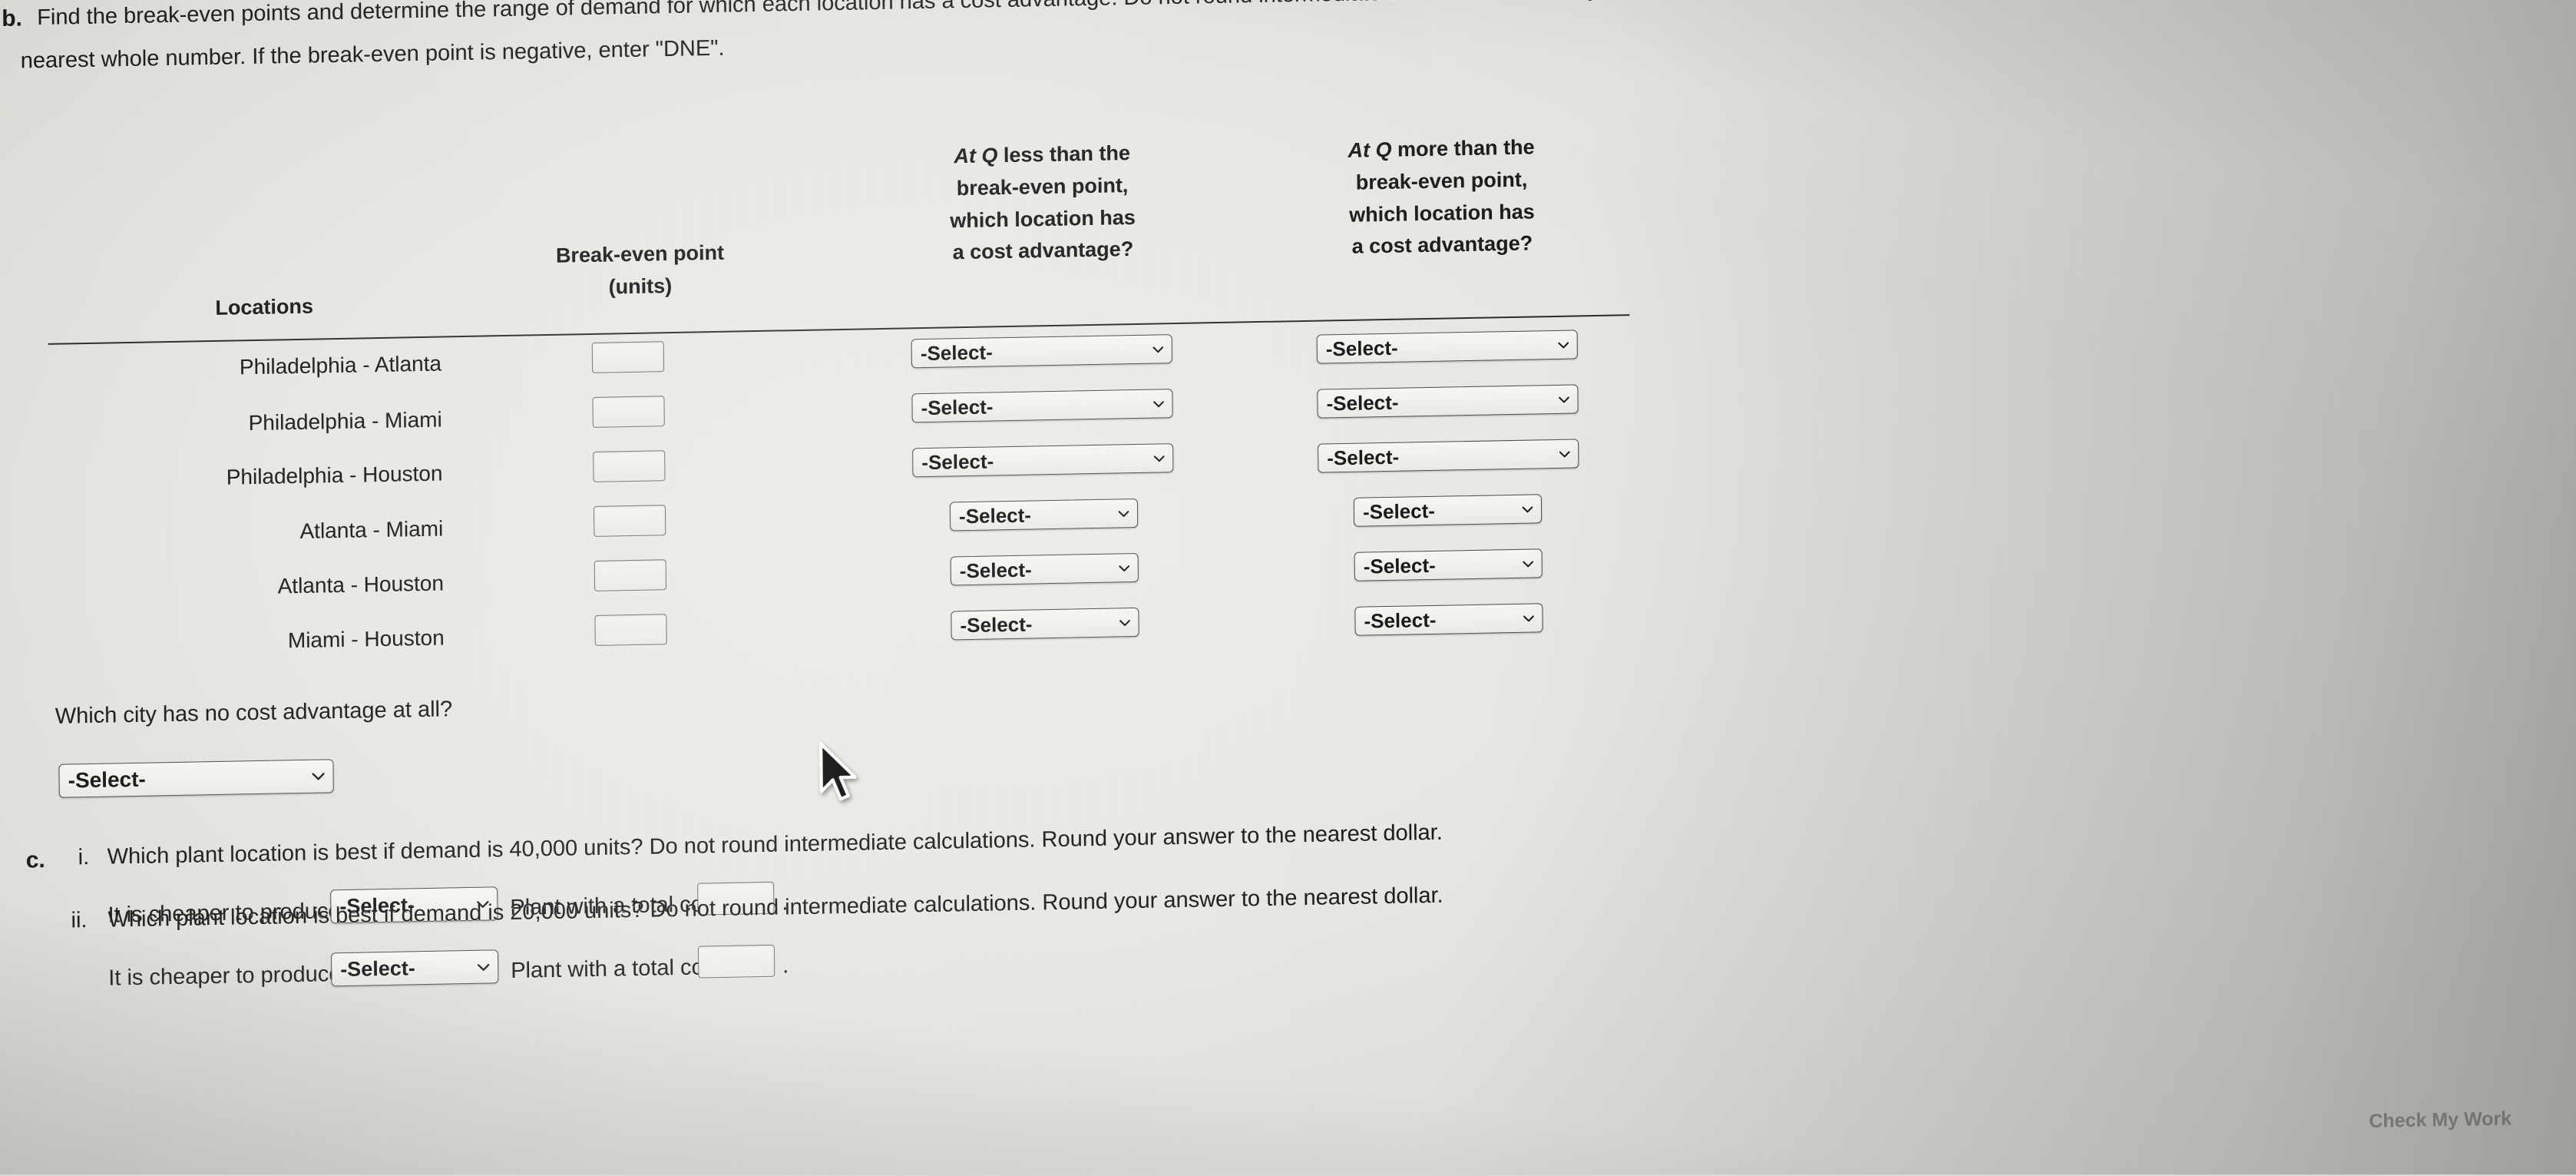 Image resolution: width=2576 pixels, height=1176 pixels. Describe the element at coordinates (371, 529) in the screenshot. I see `row-label-atlanta-miami: Atlanta - Miami` at that location.